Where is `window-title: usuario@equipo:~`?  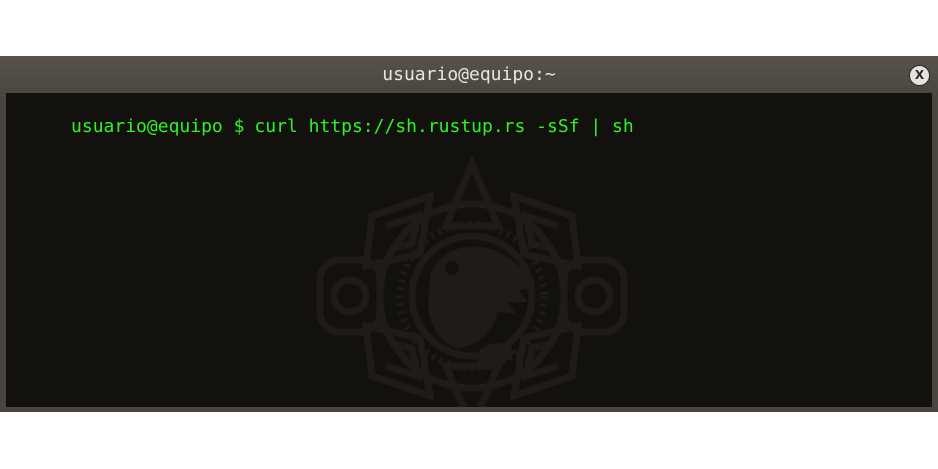 window-title: usuario@equipo:~ is located at coordinates (469, 74).